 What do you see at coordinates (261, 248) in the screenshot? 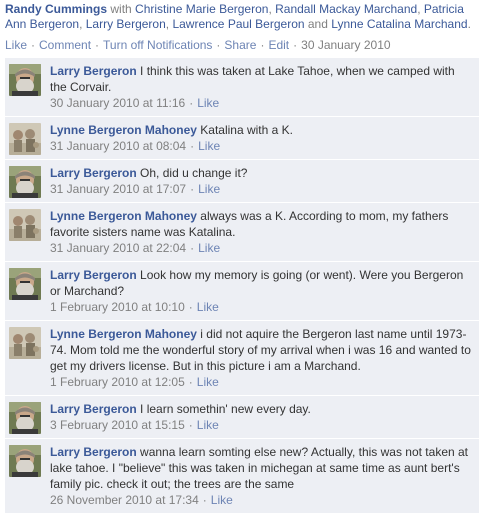
I see `comment-meta: 31 January 2010 at 22:04 · Like` at bounding box center [261, 248].